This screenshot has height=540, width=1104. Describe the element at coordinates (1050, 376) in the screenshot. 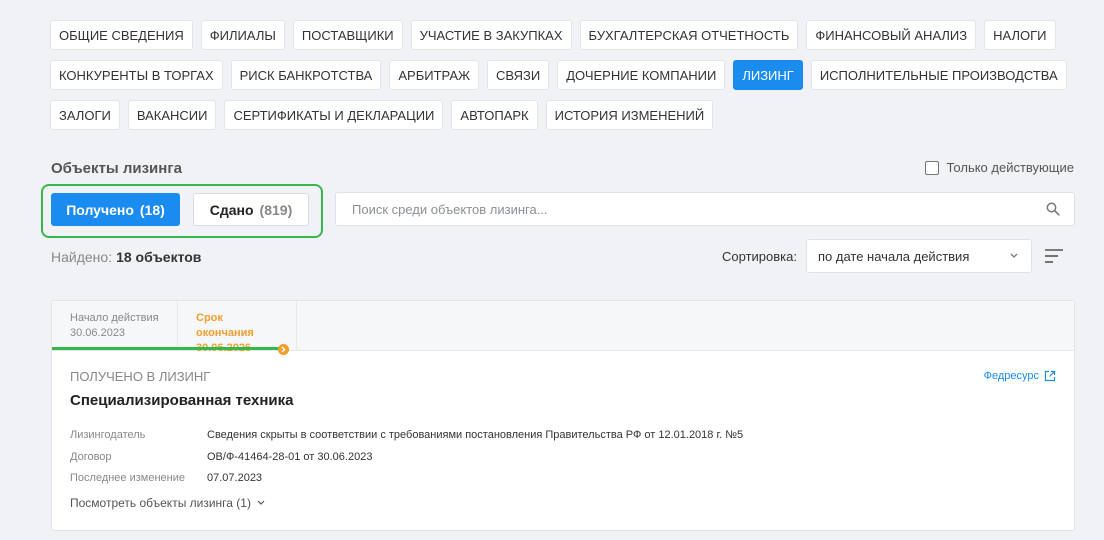

I see `external-link-icon` at that location.